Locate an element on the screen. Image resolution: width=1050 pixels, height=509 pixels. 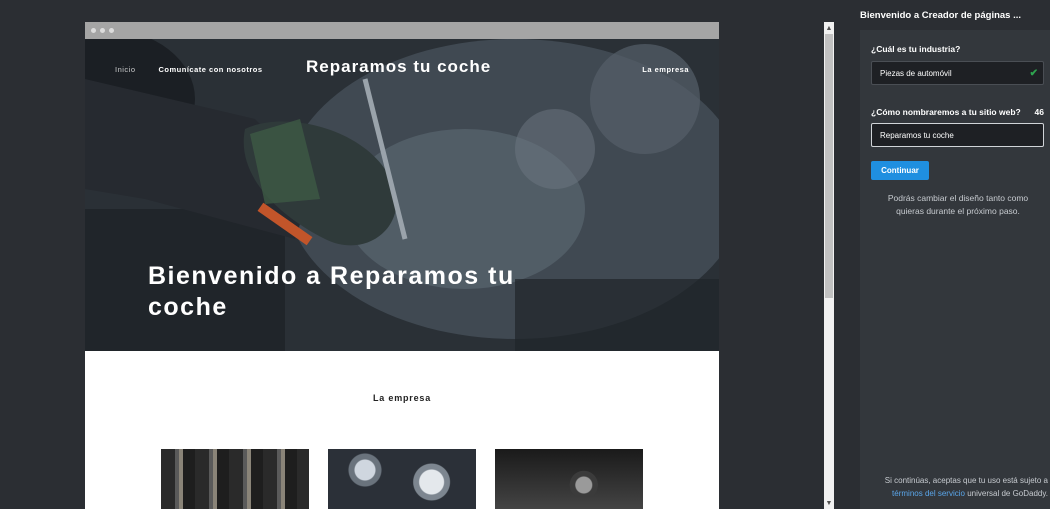
tires-image is located at coordinates (235, 479).